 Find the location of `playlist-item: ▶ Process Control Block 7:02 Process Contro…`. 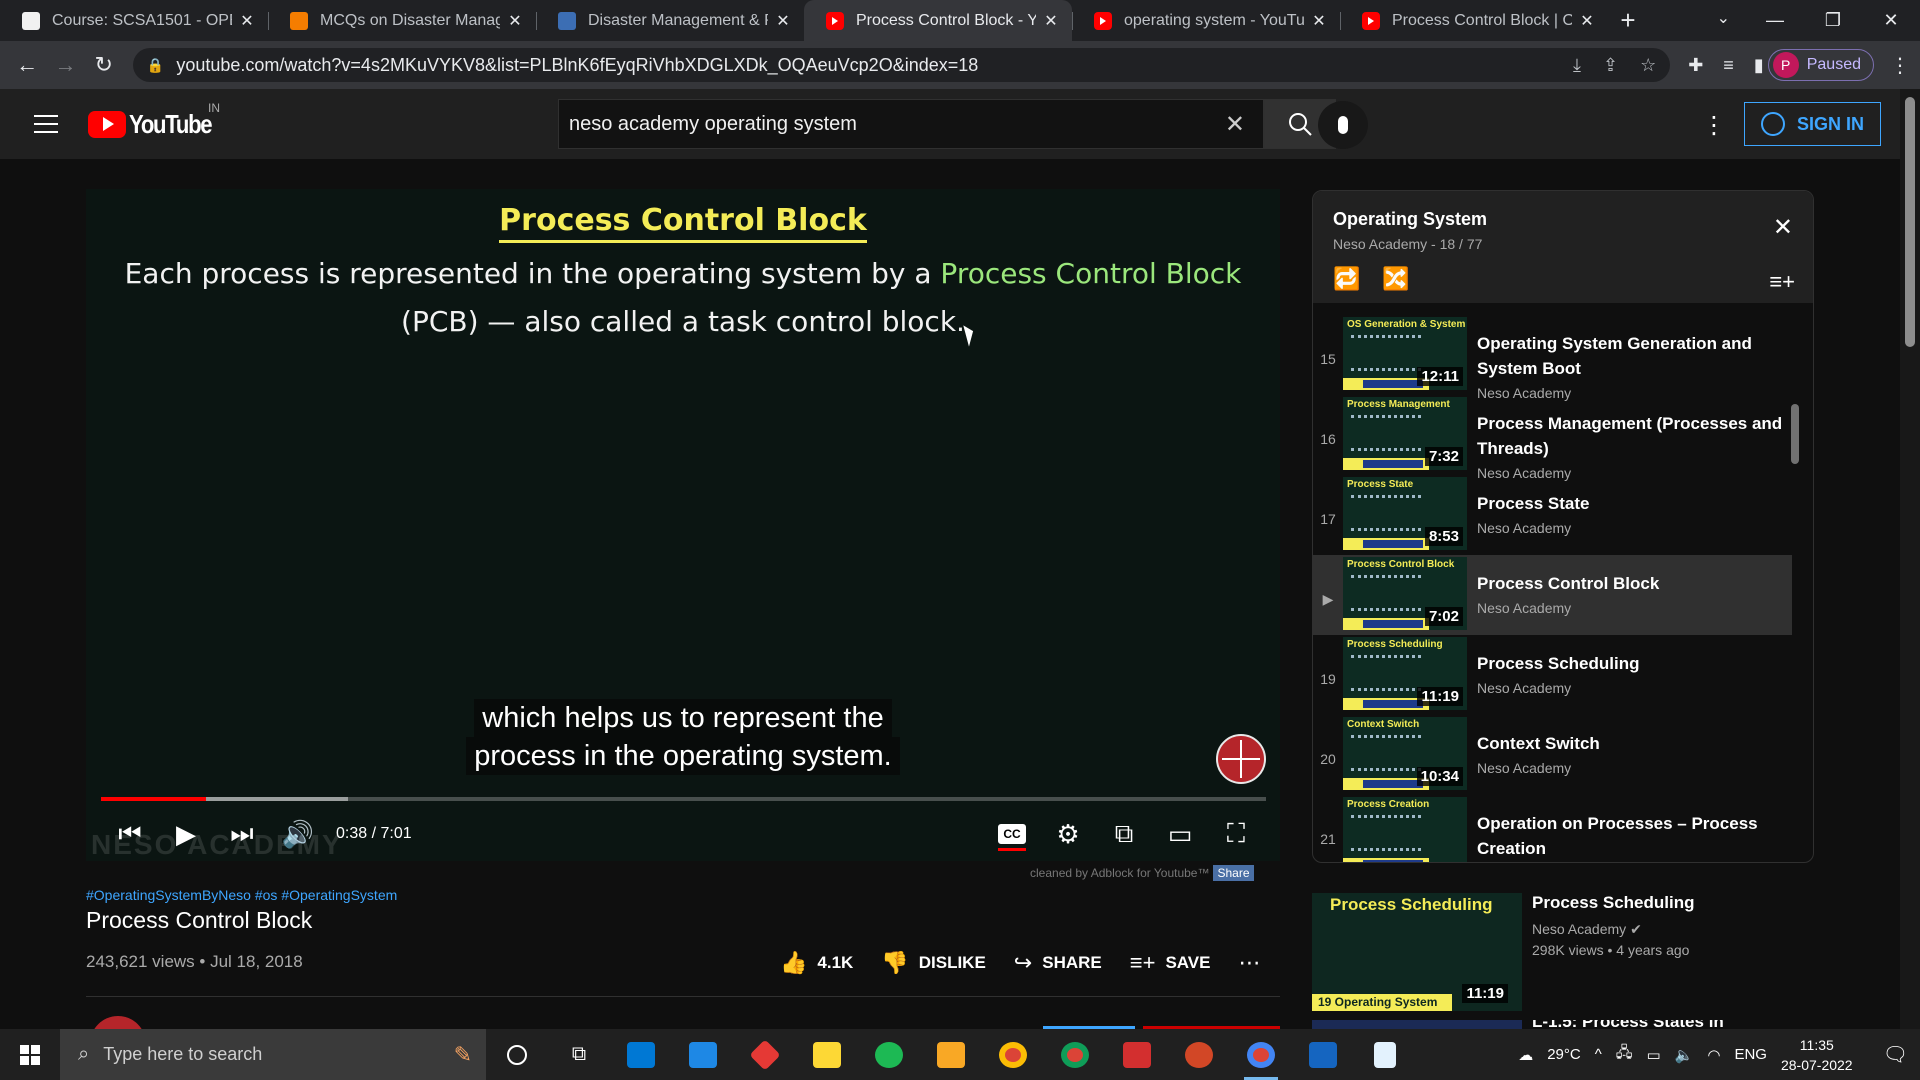

playlist-item: ▶ Process Control Block 7:02 Process Contro… is located at coordinates (1552, 595).